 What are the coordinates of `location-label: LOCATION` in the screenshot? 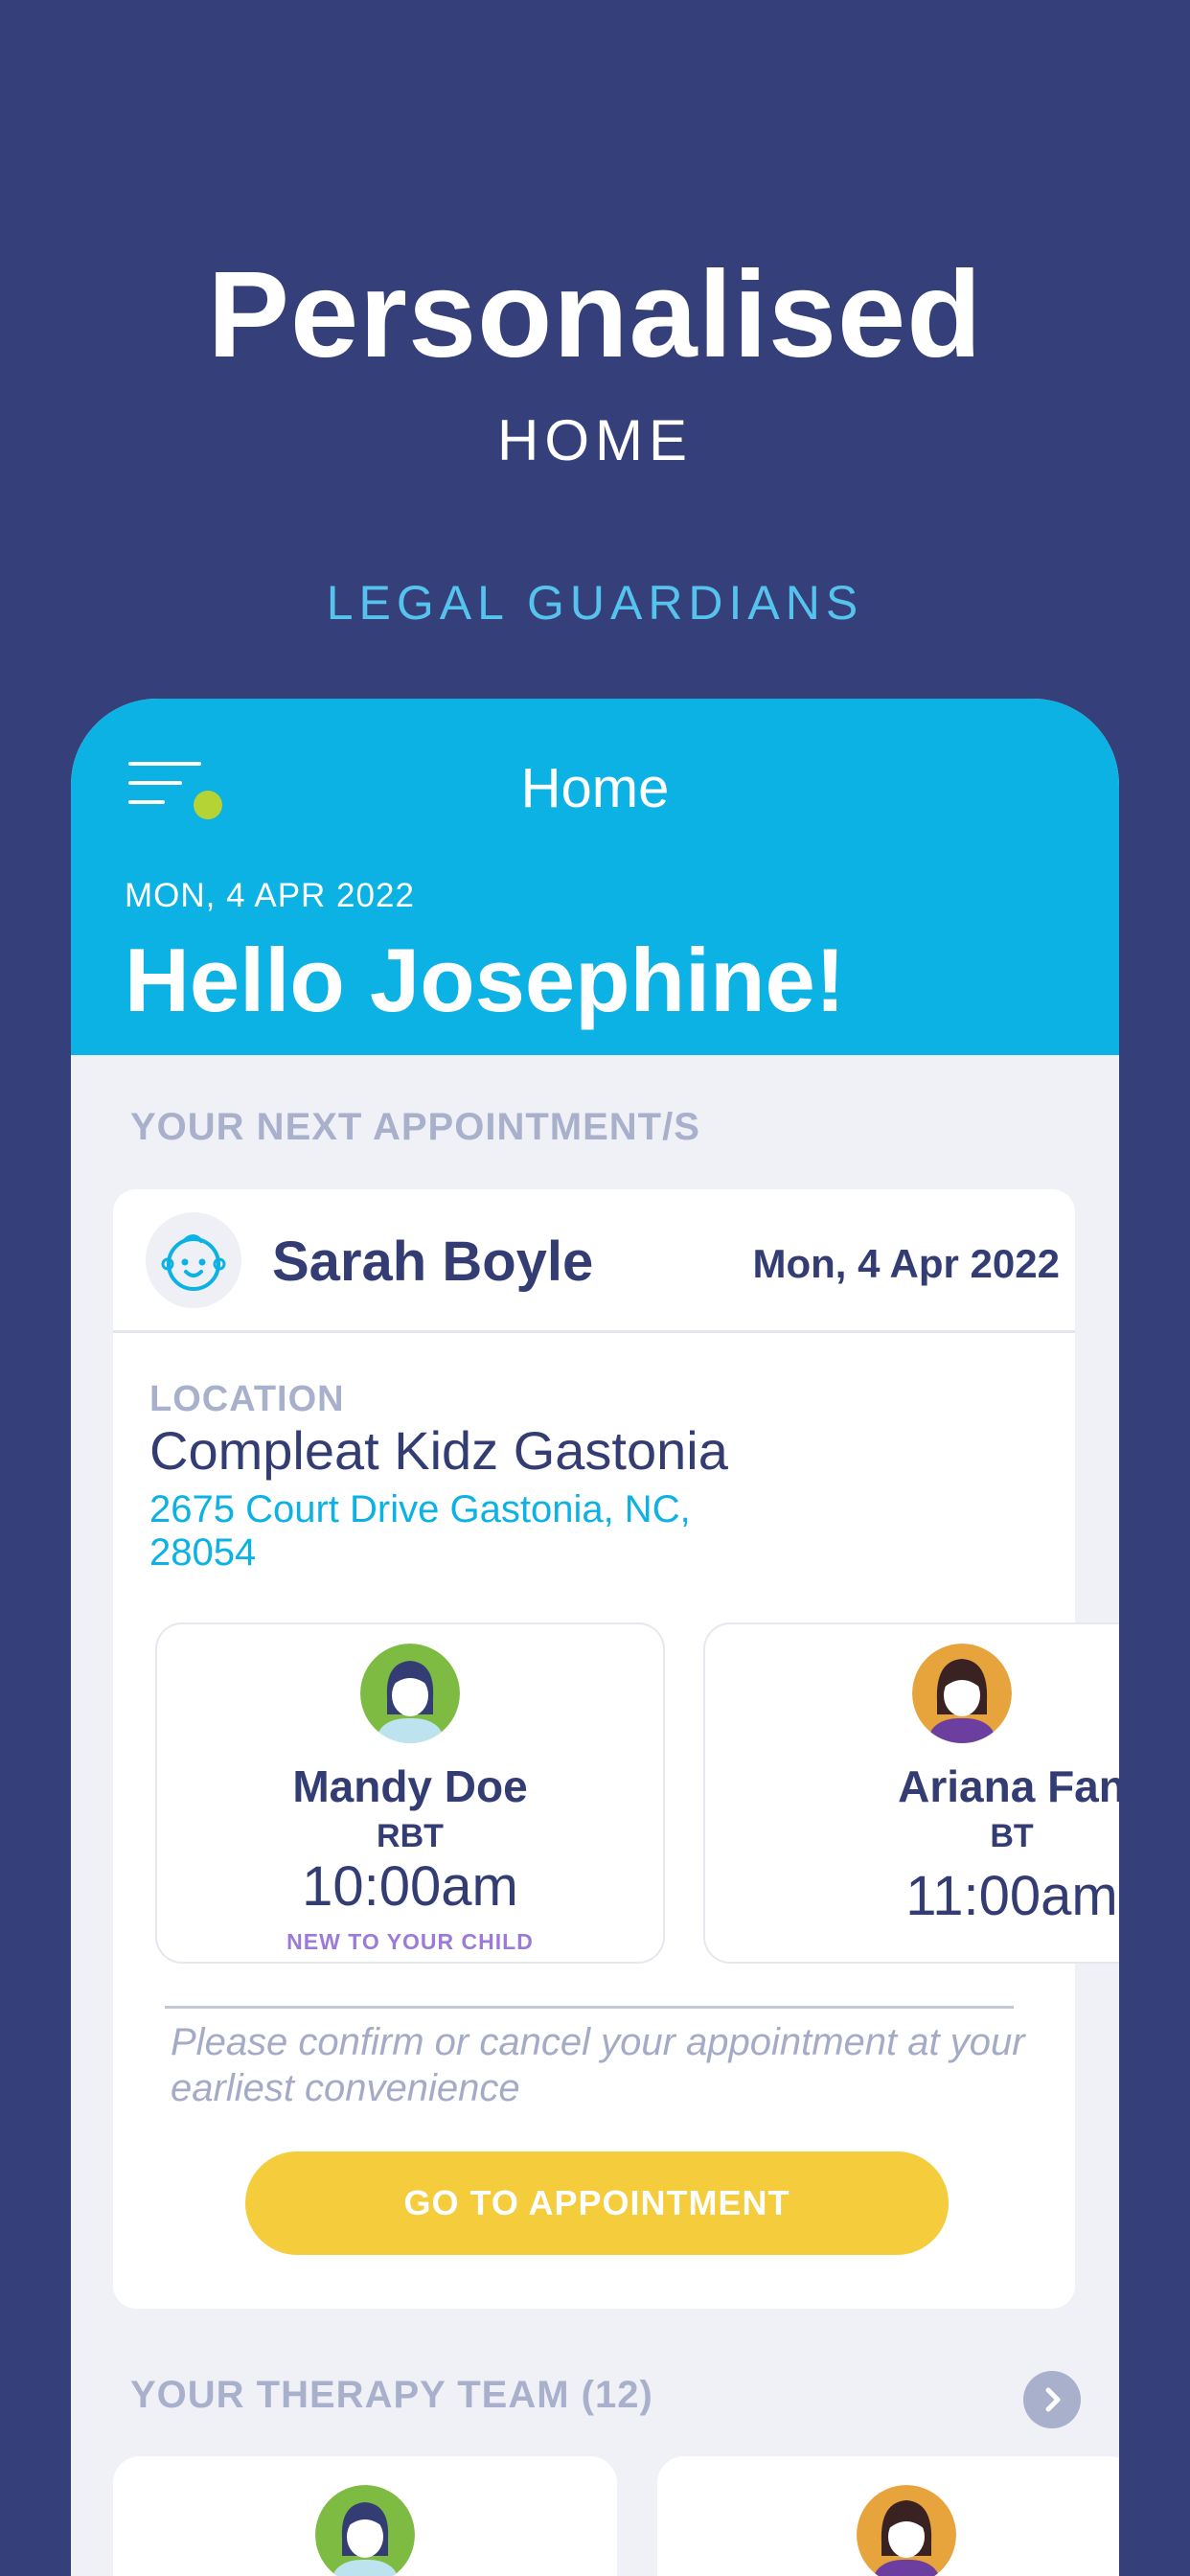 It's located at (247, 1399).